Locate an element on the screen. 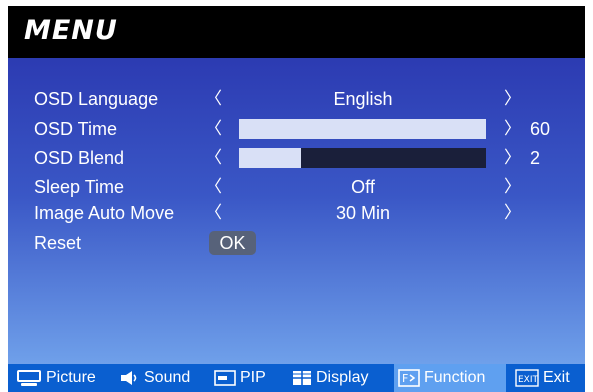 Image resolution: width=593 pixels, height=392 pixels. sleep-time-label: Sleep Time is located at coordinates (79, 187).